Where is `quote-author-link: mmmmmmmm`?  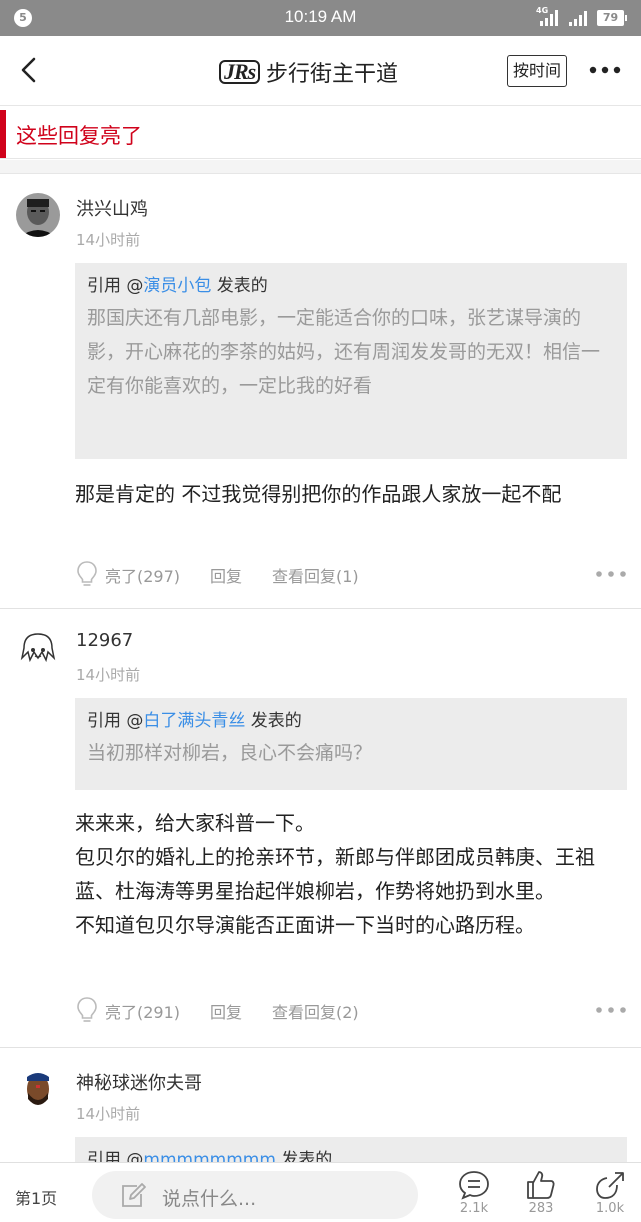
quote-author-link: mmmmmmmm is located at coordinates (209, 1156).